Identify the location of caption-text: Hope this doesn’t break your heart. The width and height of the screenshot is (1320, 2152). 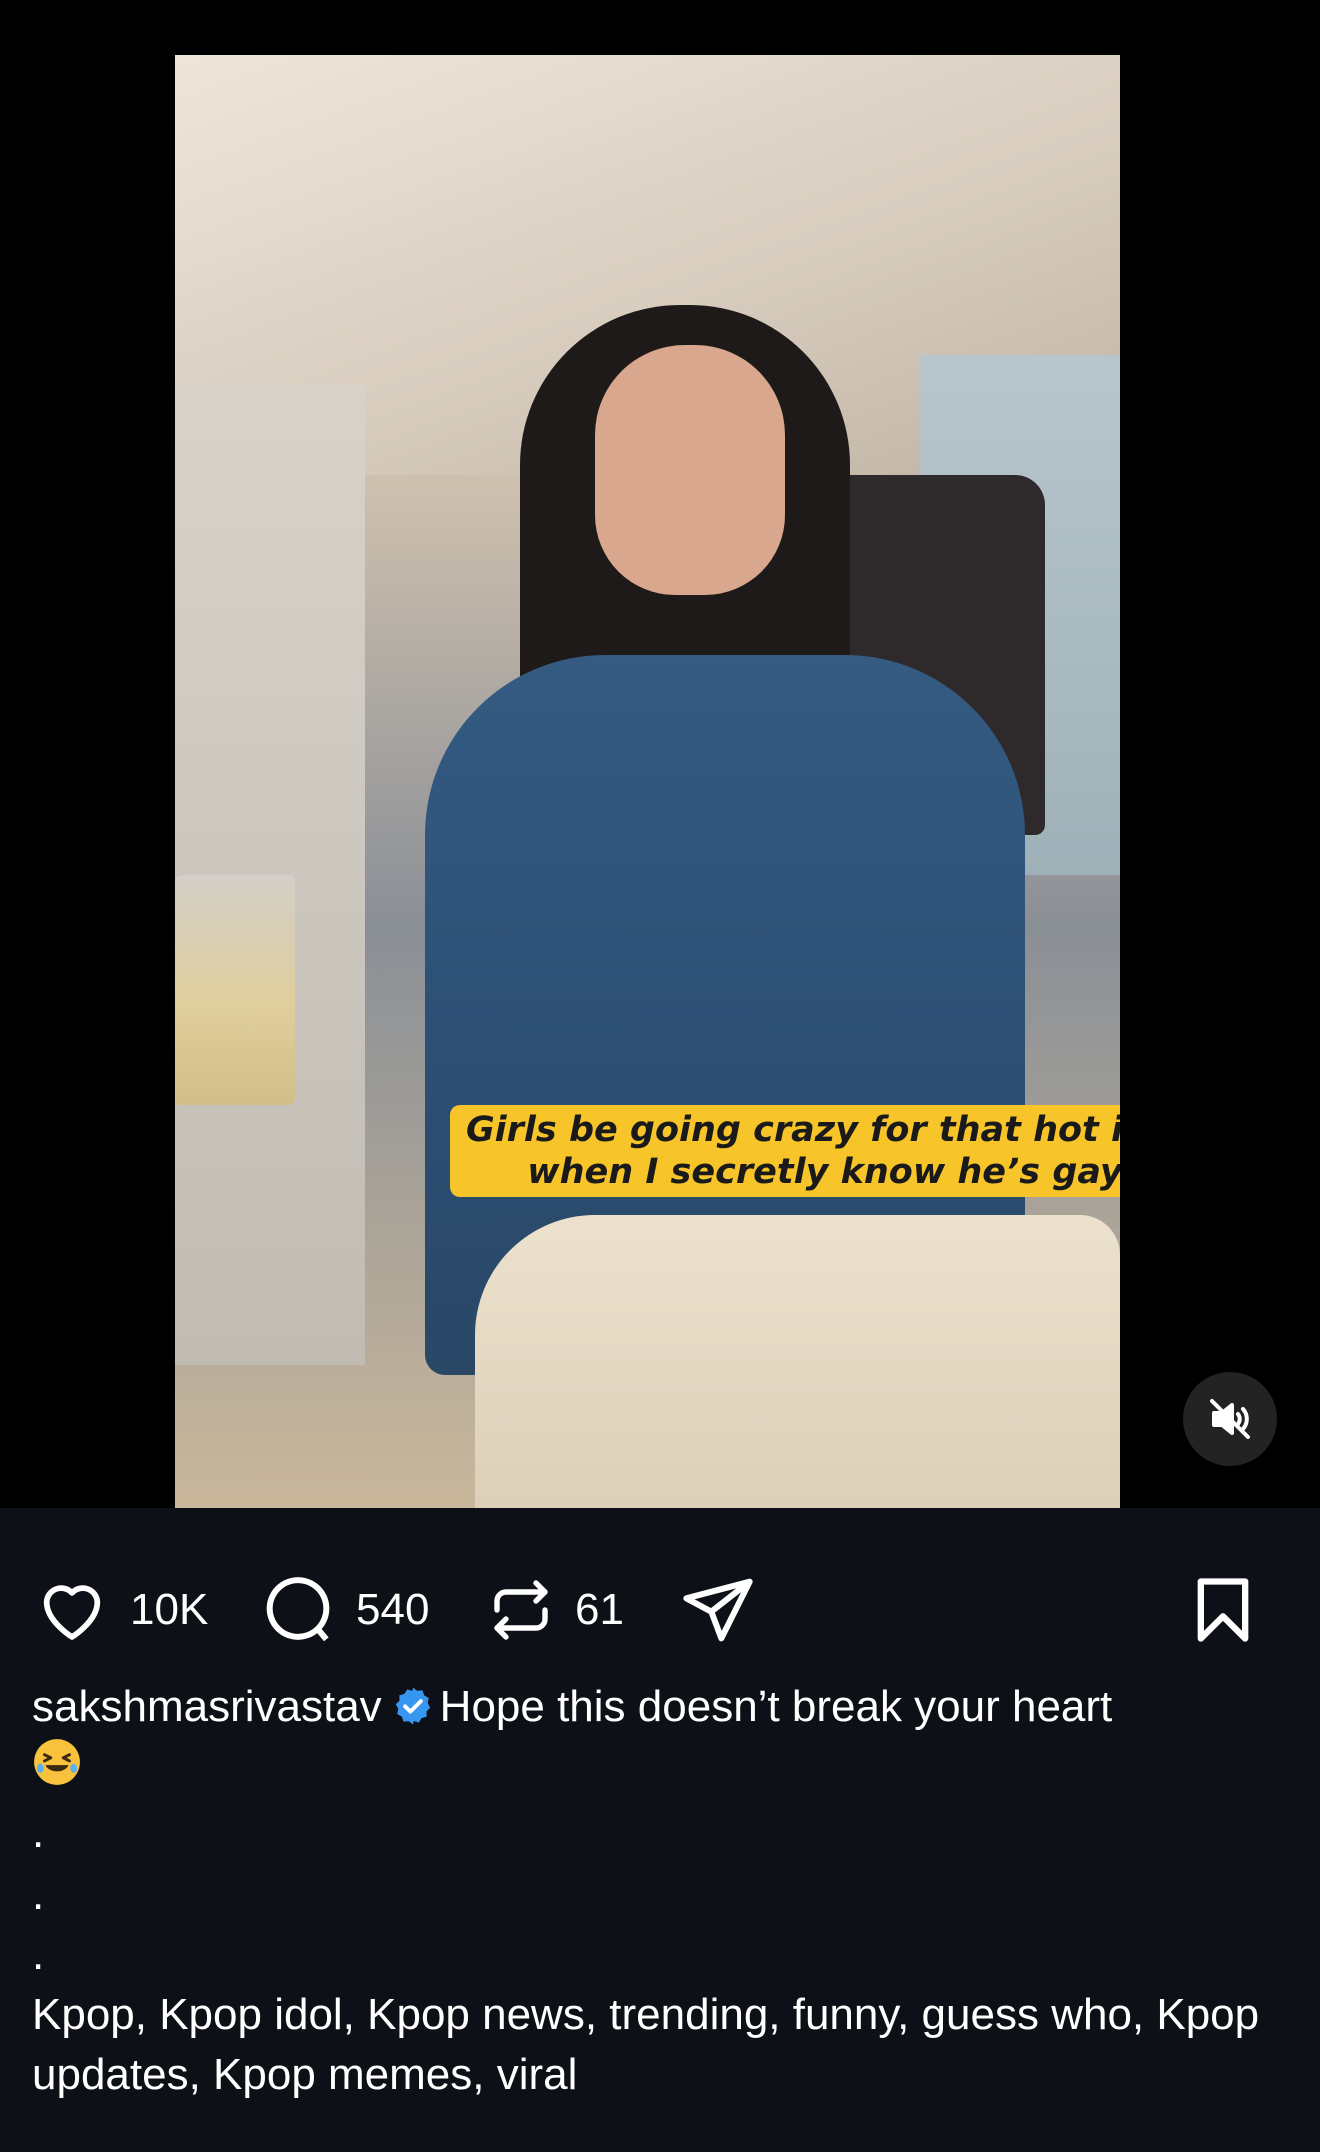
(776, 1706).